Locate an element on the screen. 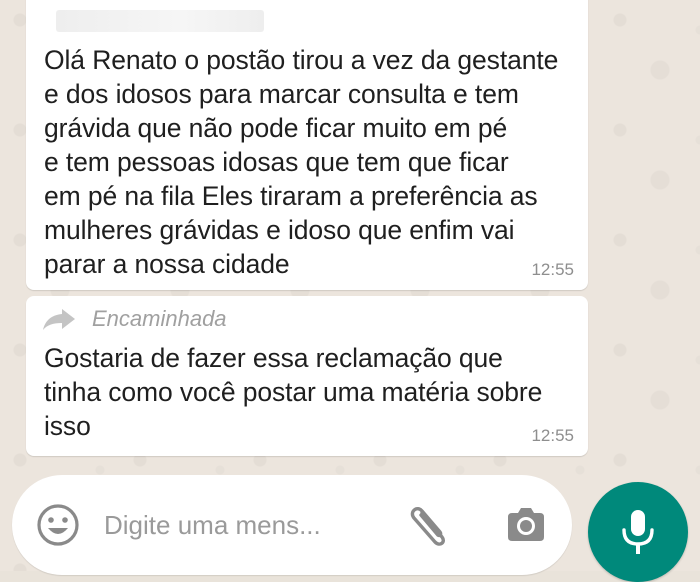 This screenshot has height=582, width=700. voice-record-button is located at coordinates (638, 532).